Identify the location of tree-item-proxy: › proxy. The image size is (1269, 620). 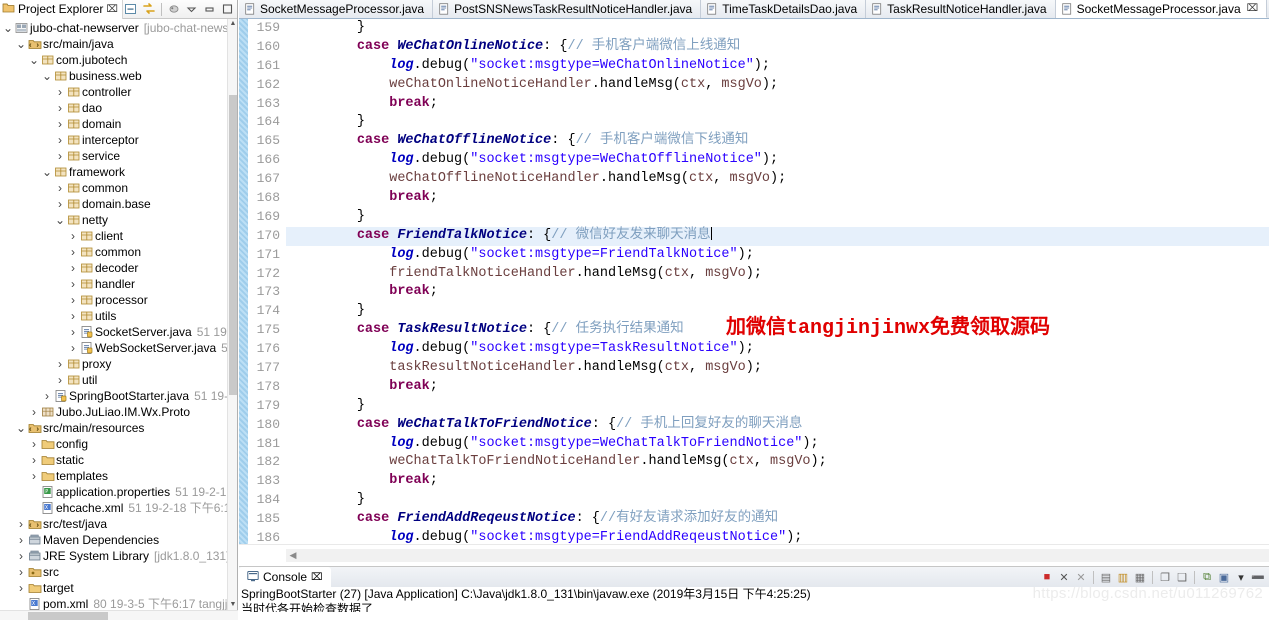
(113, 364).